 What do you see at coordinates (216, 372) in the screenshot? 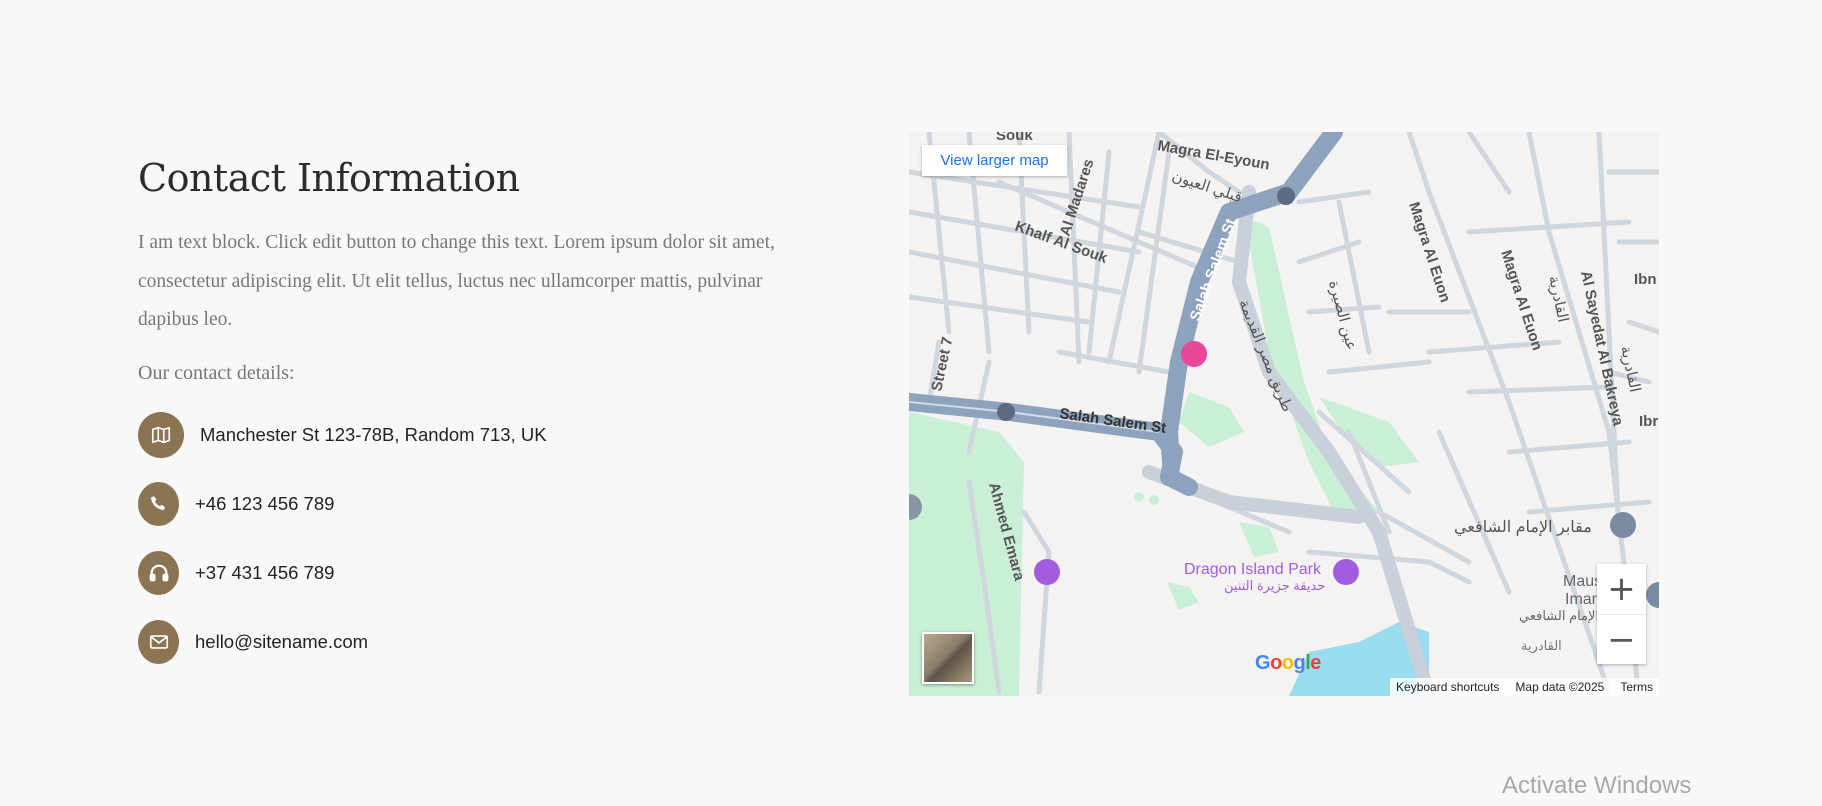
I see `contact-details-heading: Our contact details:` at bounding box center [216, 372].